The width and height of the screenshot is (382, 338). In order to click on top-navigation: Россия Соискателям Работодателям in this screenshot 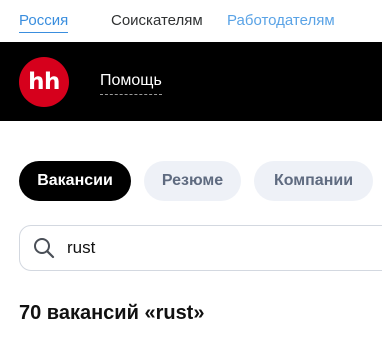, I will do `click(191, 21)`.